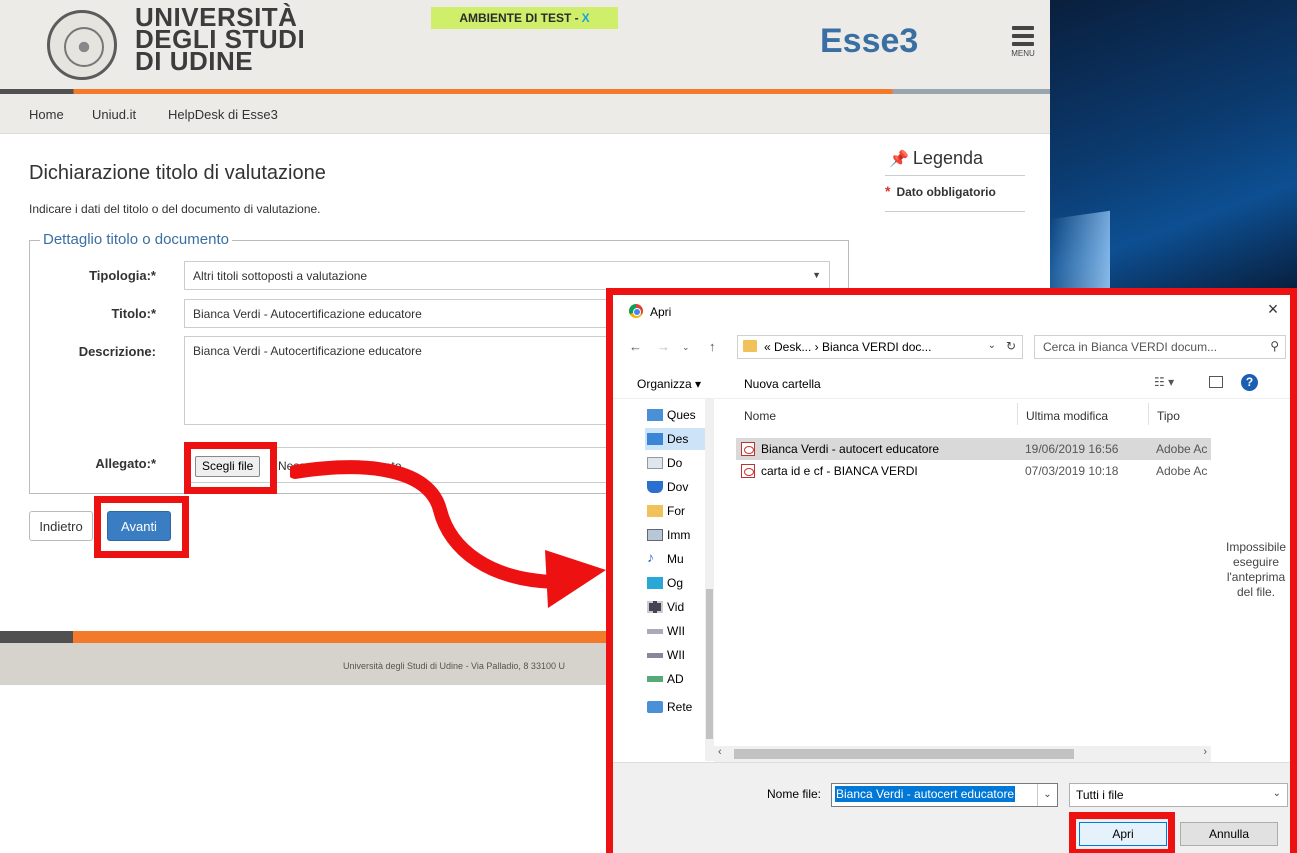  I want to click on sidebar-item-music: ♪ Mu, so click(679, 559).